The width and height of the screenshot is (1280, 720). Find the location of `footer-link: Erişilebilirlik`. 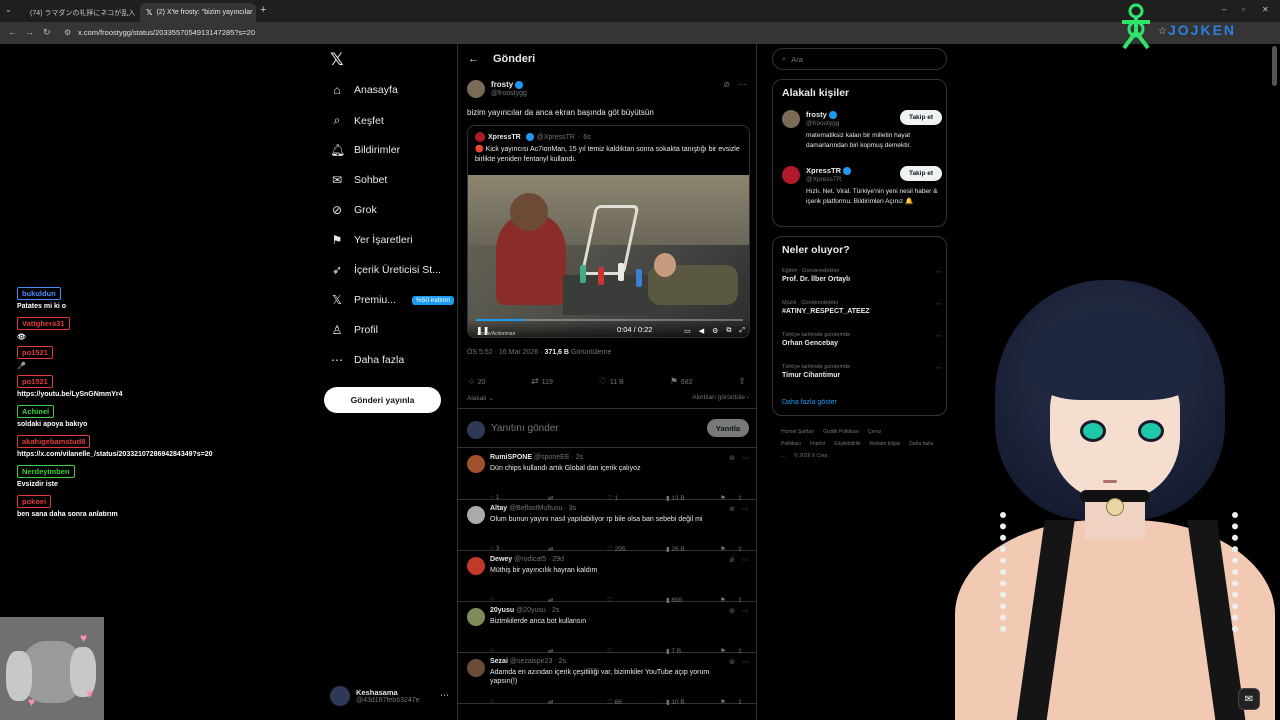

footer-link: Erişilebilirlik is located at coordinates (847, 444).